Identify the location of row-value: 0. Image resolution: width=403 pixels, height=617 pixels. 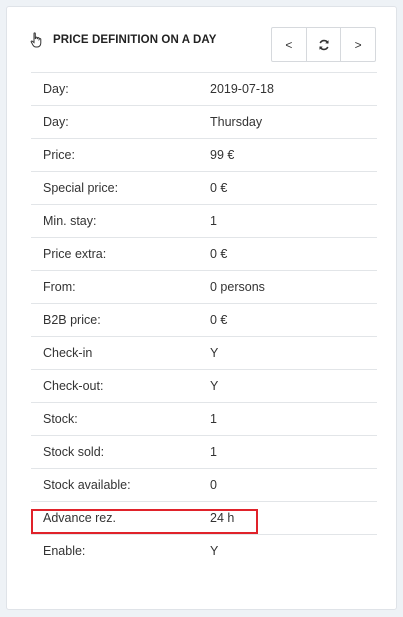
(213, 485).